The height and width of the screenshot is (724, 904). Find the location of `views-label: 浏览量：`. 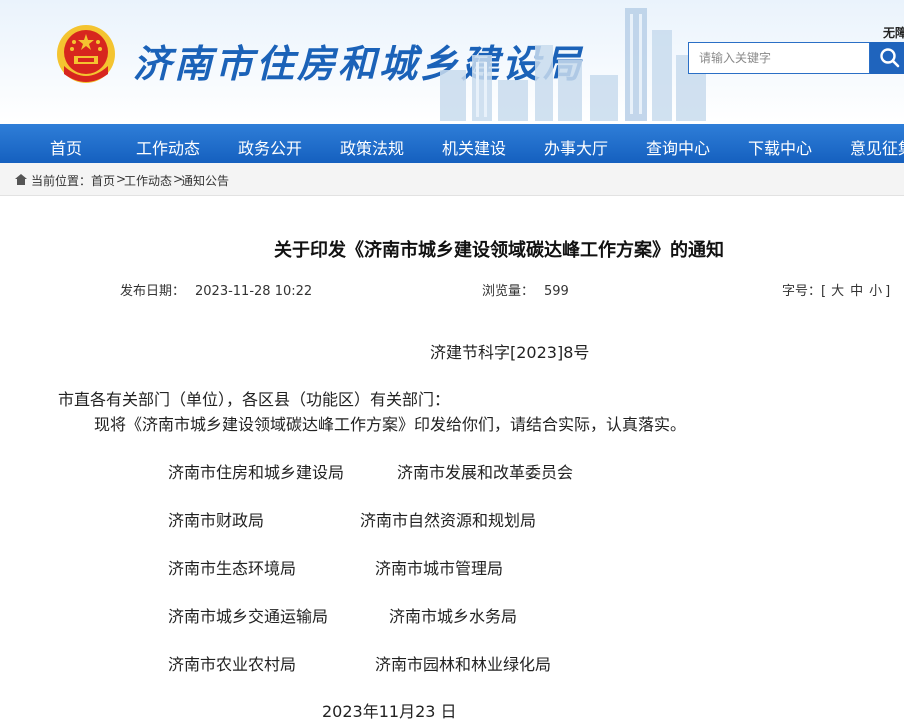

views-label: 浏览量： is located at coordinates (508, 291).